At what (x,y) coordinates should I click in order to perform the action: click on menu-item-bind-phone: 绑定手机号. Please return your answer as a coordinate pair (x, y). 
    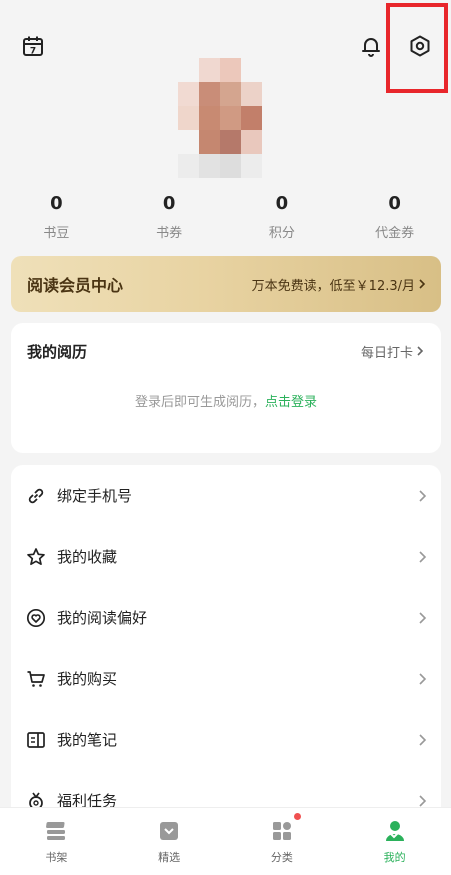
    Looking at the image, I should click on (226, 495).